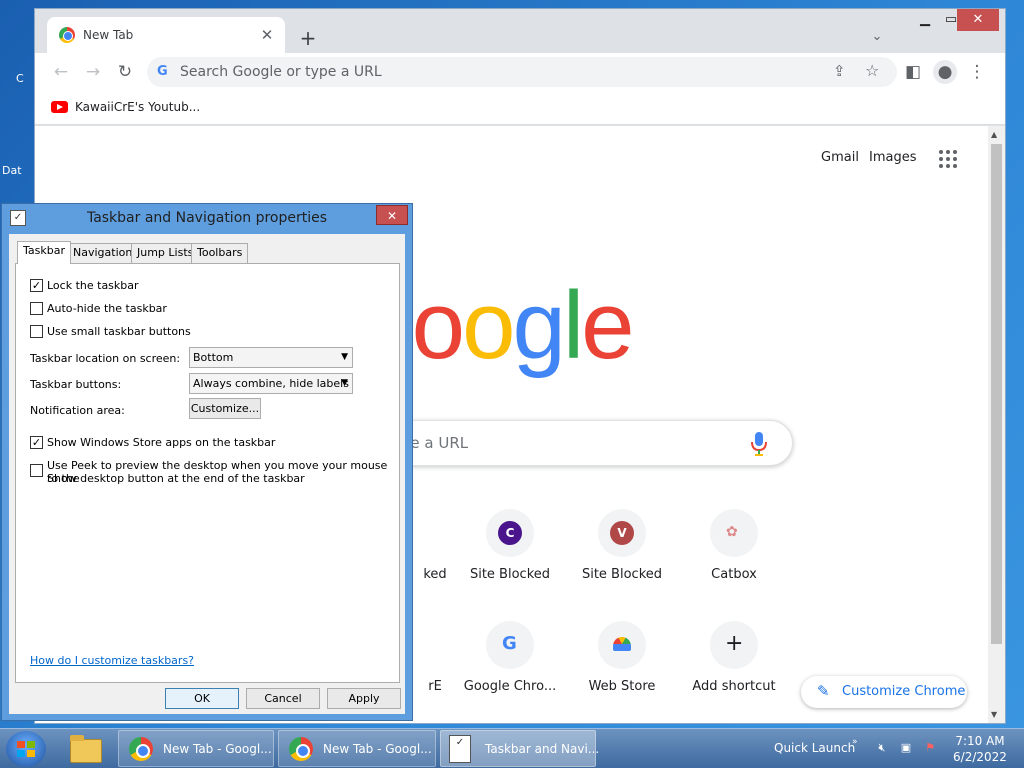 Image resolution: width=1024 pixels, height=768 pixels. What do you see at coordinates (840, 157) in the screenshot?
I see `gmail-link: Gmail` at bounding box center [840, 157].